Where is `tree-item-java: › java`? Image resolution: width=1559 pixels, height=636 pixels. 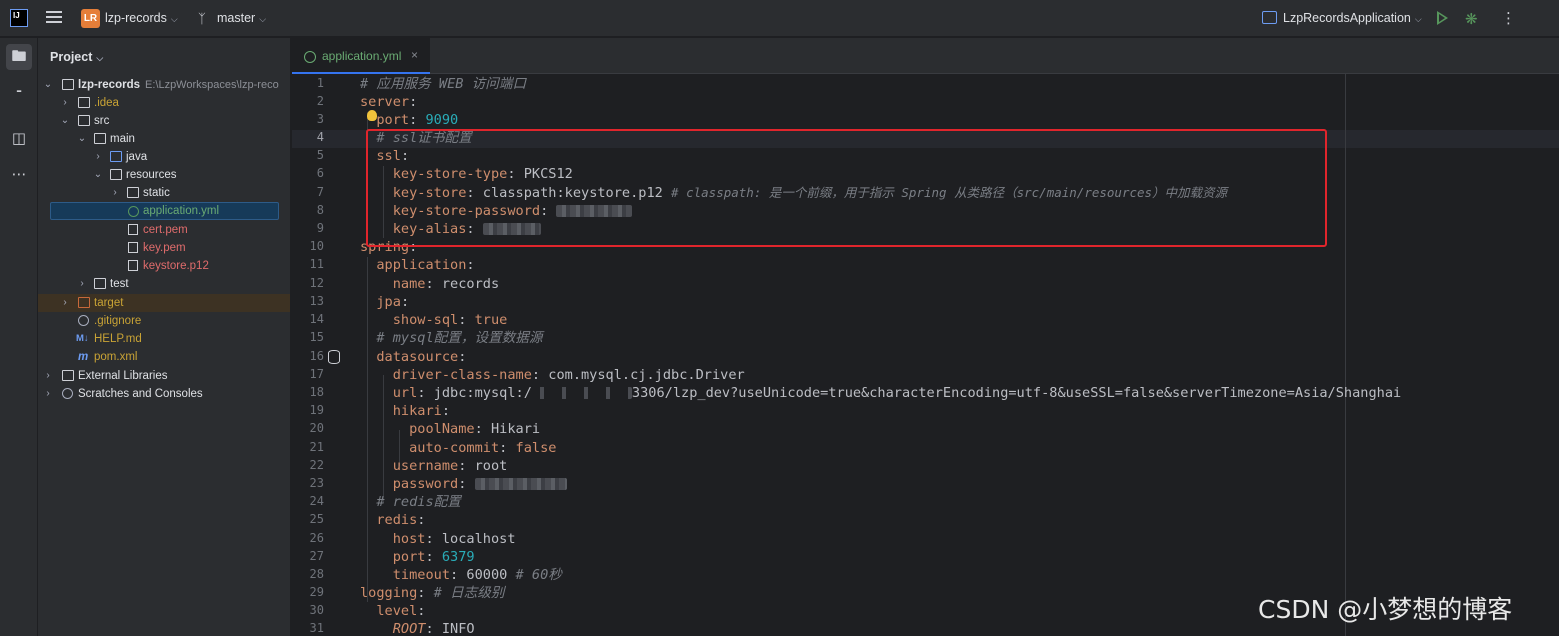
tree-item-java: › java is located at coordinates (164, 157).